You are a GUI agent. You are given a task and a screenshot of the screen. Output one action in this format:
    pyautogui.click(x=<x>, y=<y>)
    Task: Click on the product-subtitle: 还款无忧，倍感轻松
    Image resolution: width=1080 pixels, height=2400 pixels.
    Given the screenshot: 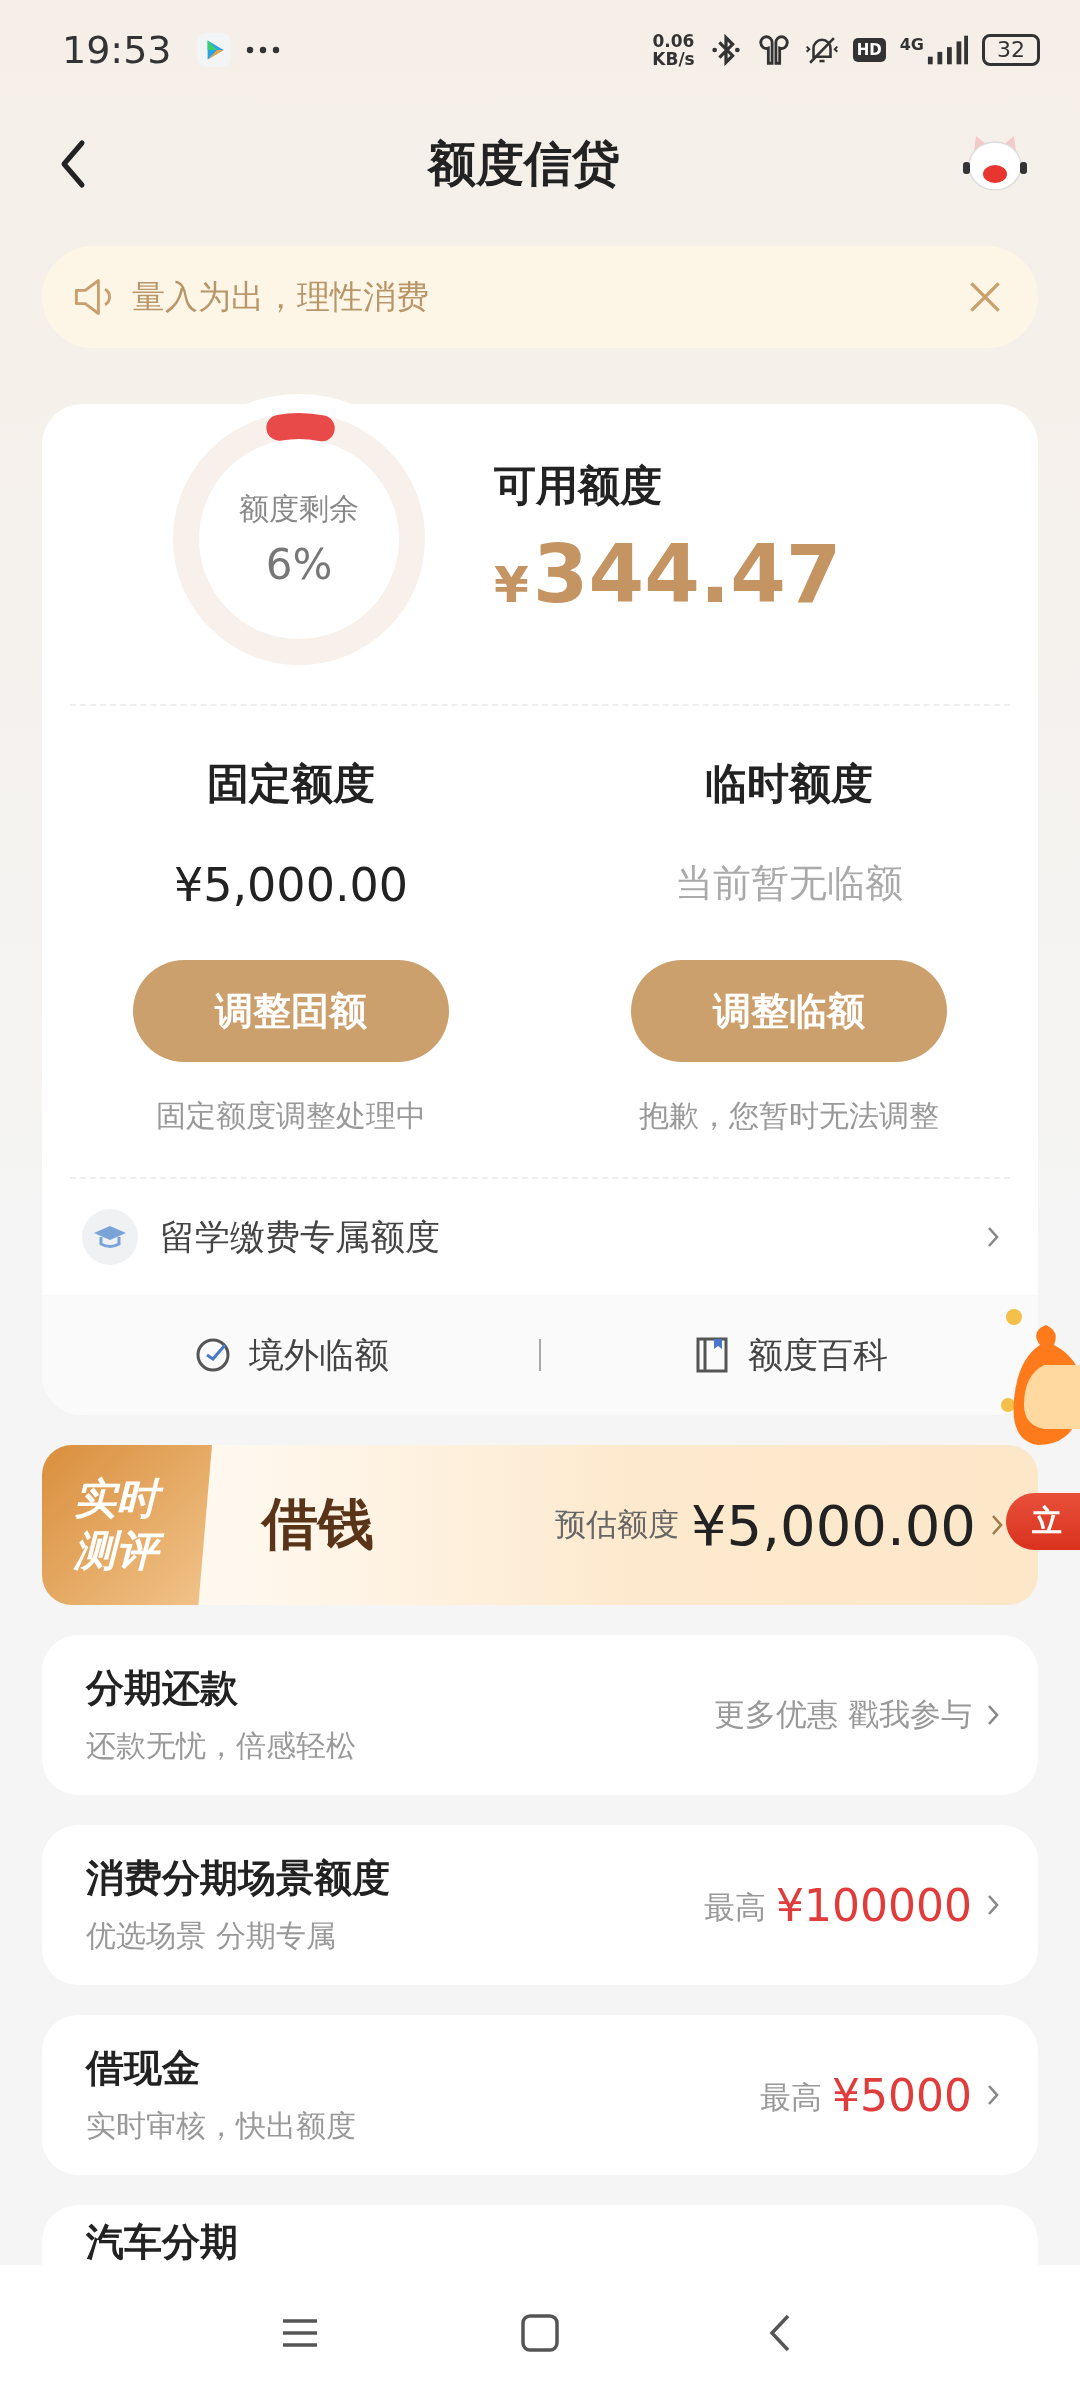 What is the action you would take?
    pyautogui.click(x=221, y=1746)
    